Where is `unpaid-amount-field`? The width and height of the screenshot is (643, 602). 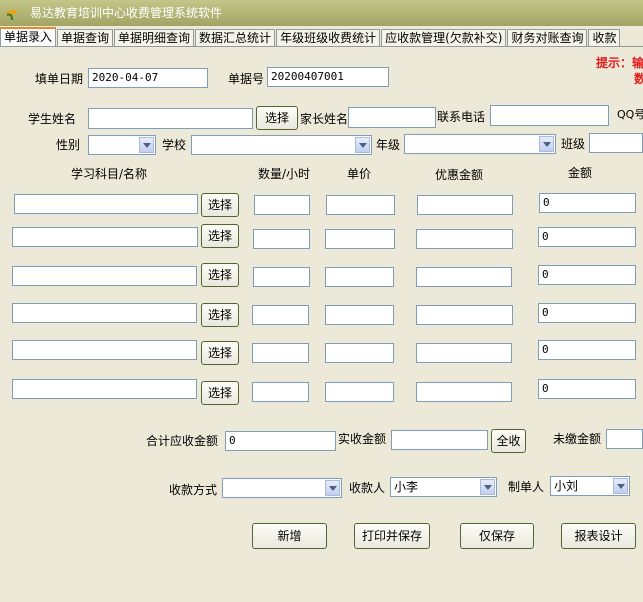 unpaid-amount-field is located at coordinates (624, 439).